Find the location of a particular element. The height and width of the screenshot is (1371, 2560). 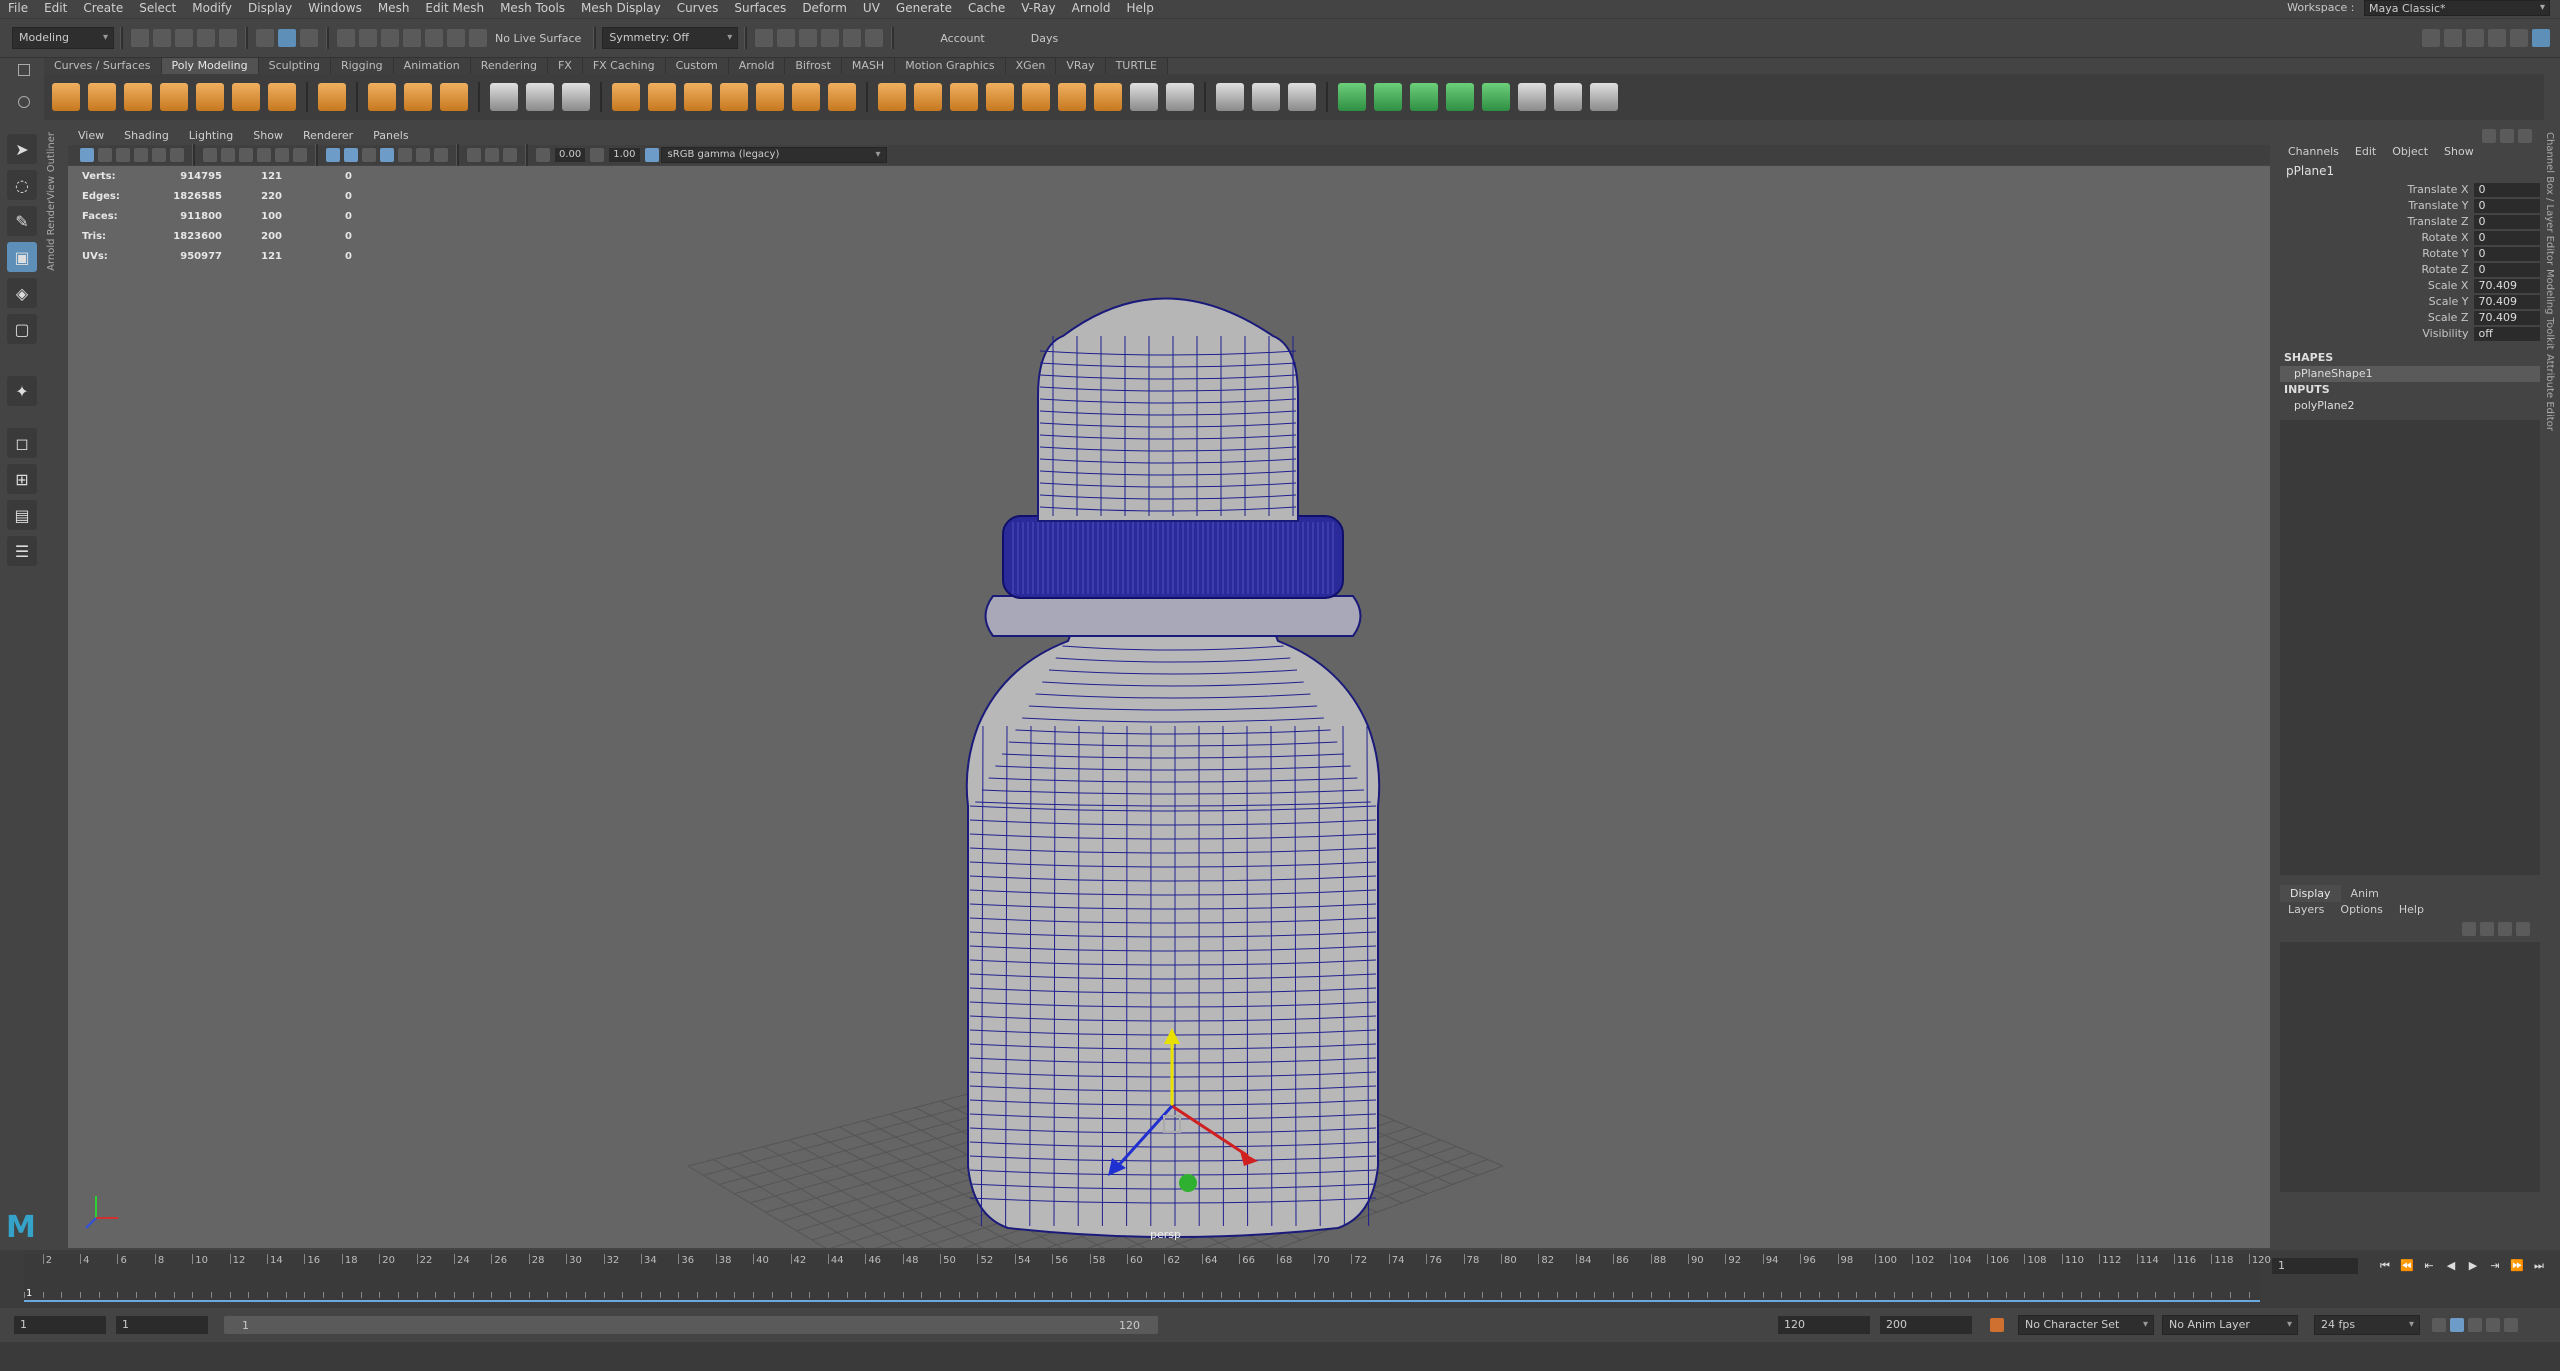

menu-uv: UV is located at coordinates (871, 8).